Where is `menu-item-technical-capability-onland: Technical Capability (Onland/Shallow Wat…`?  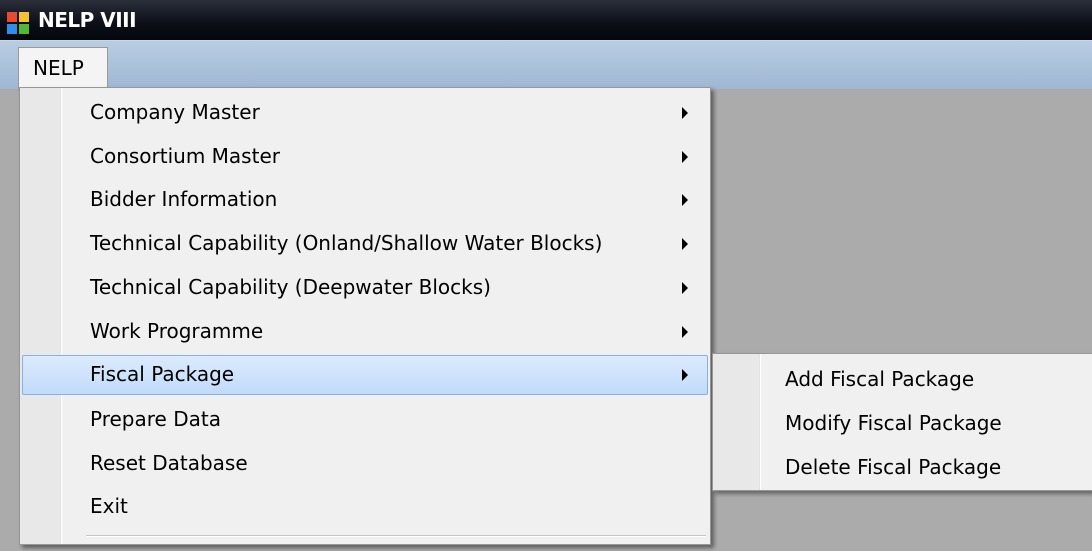 menu-item-technical-capability-onland: Technical Capability (Onland/Shallow Wat… is located at coordinates (365, 244).